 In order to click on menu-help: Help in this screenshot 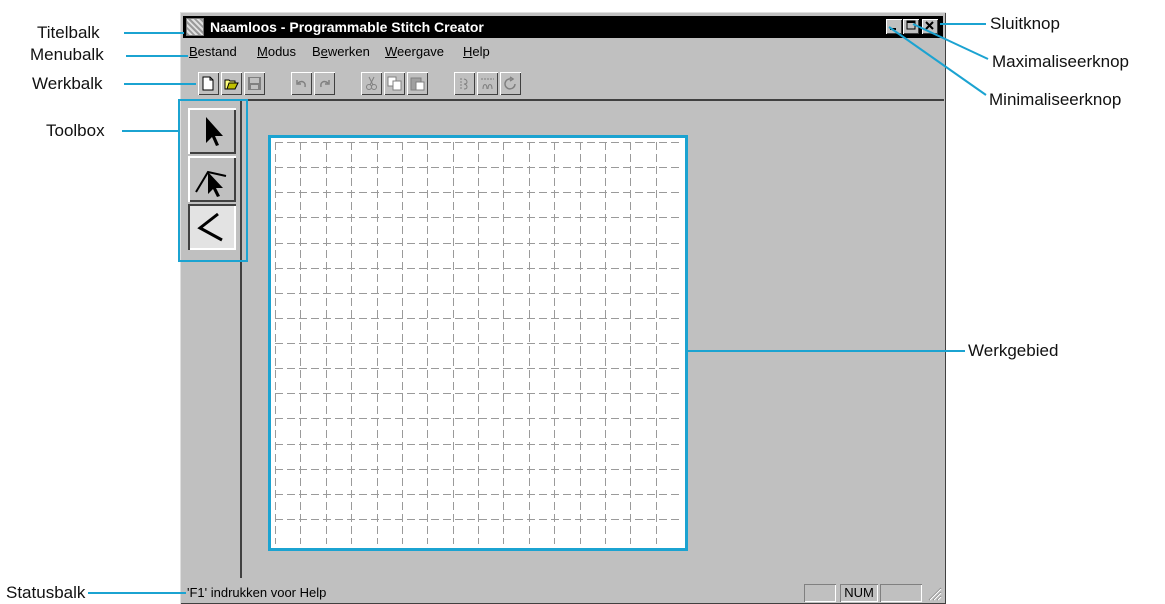, I will do `click(476, 52)`.